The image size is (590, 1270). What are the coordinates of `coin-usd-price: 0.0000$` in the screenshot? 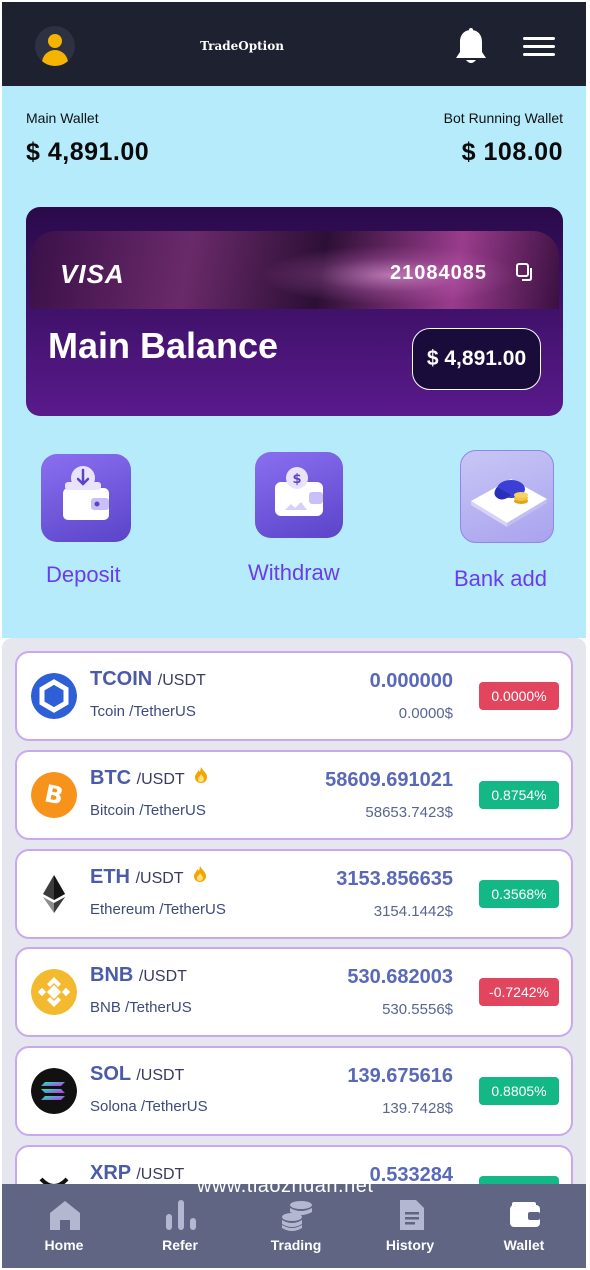 It's located at (425, 713).